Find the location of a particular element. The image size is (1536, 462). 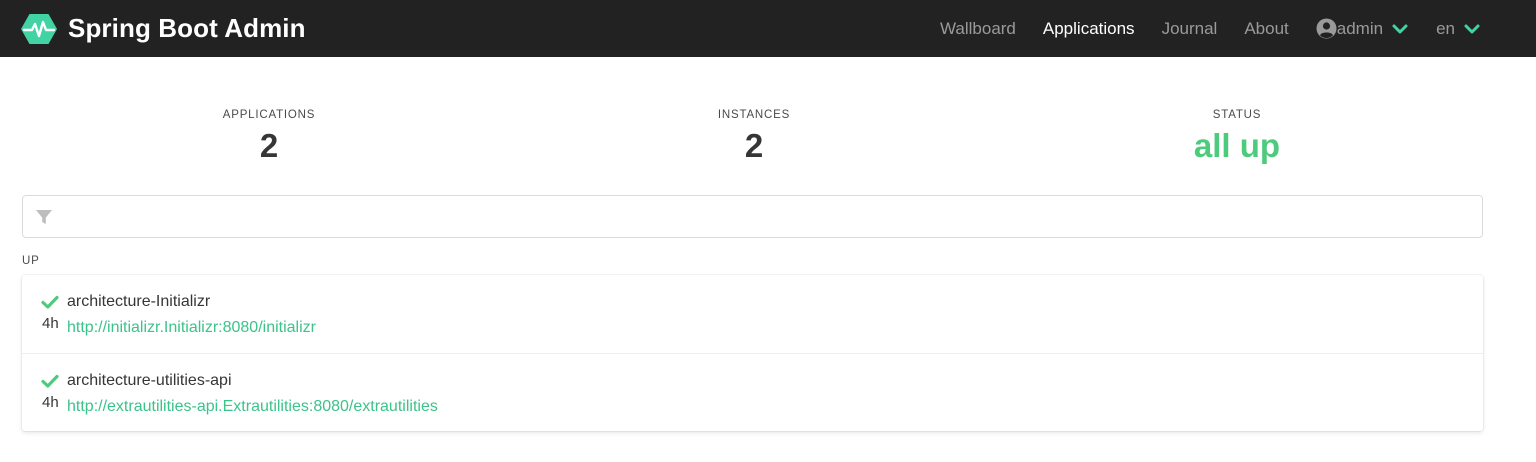

group-label-up: UP is located at coordinates (31, 261).